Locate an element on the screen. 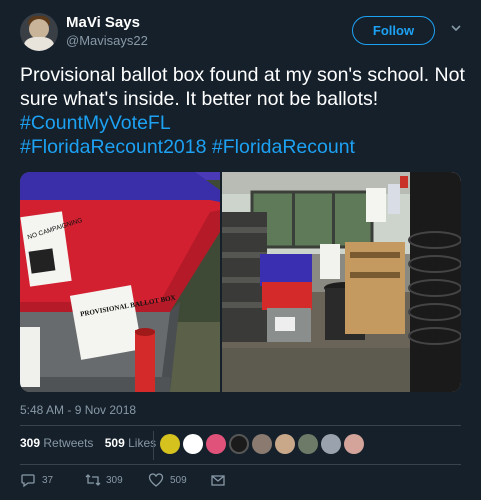  tweet-timestamp: 5:48 AM - 9 Nov 2018 is located at coordinates (78, 410).